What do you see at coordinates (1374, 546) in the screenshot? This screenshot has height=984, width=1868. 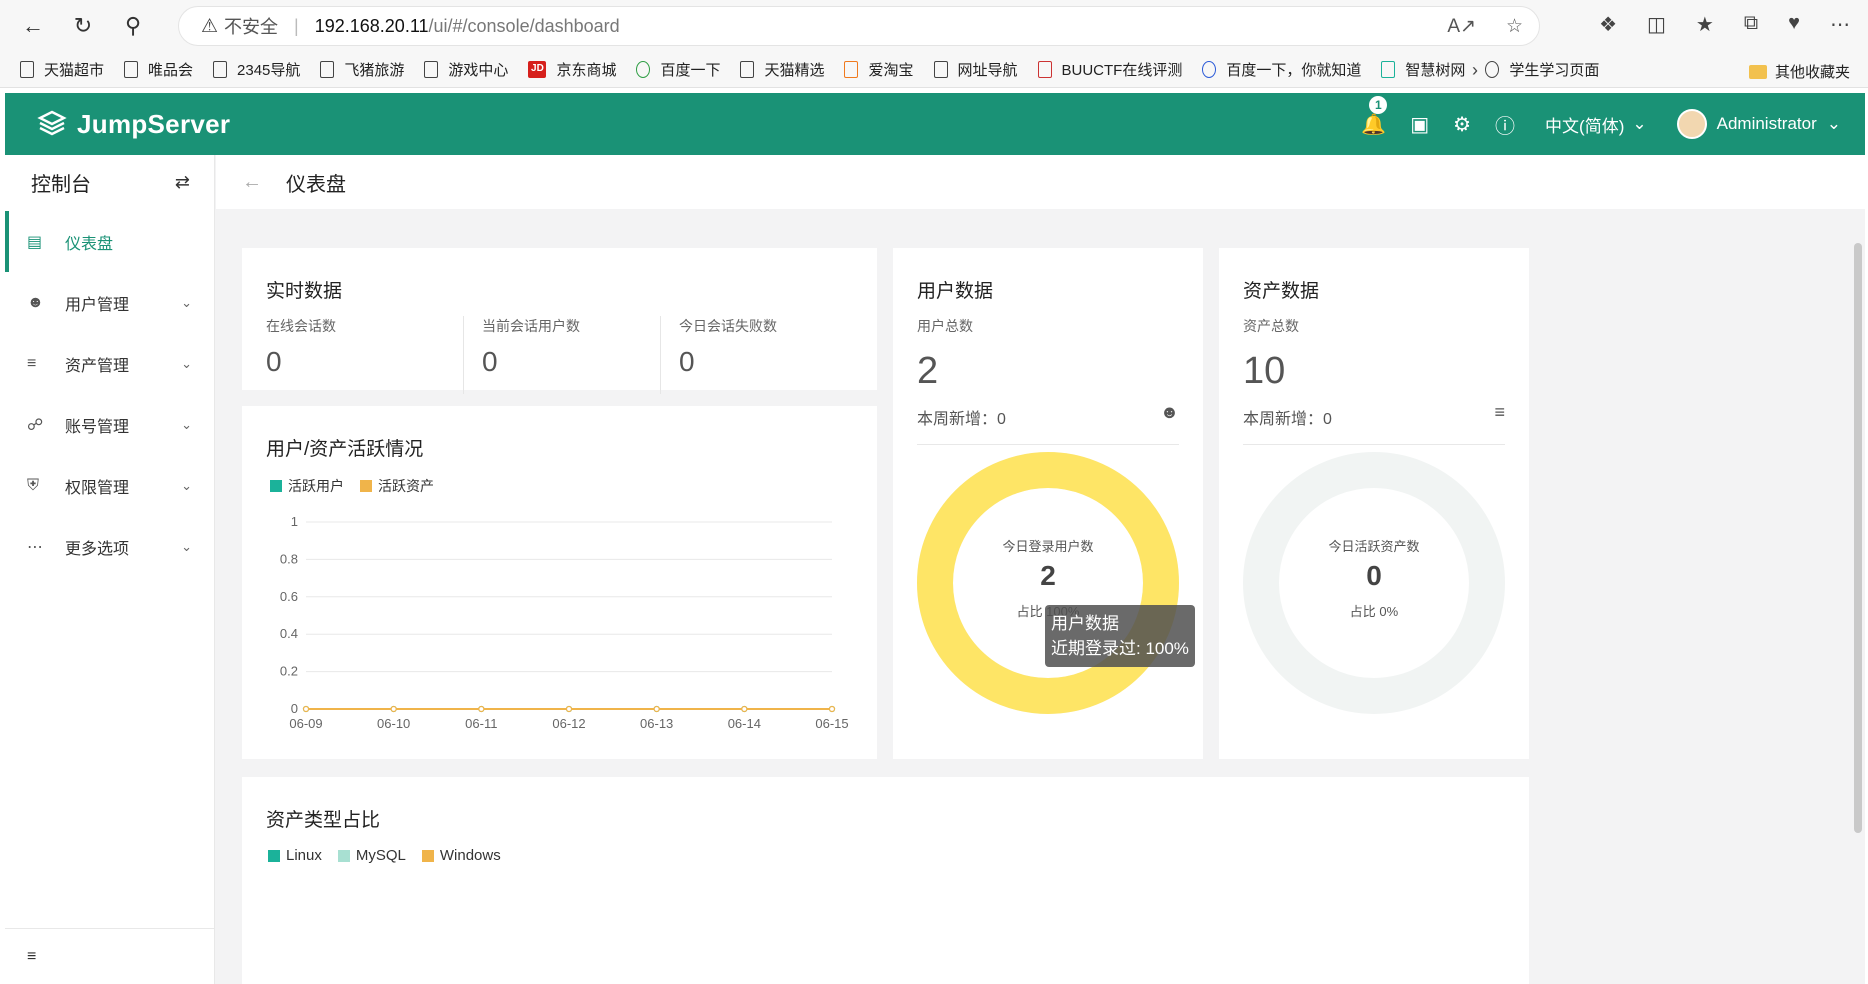 I see `donut-title: 今日活跃资产数` at bounding box center [1374, 546].